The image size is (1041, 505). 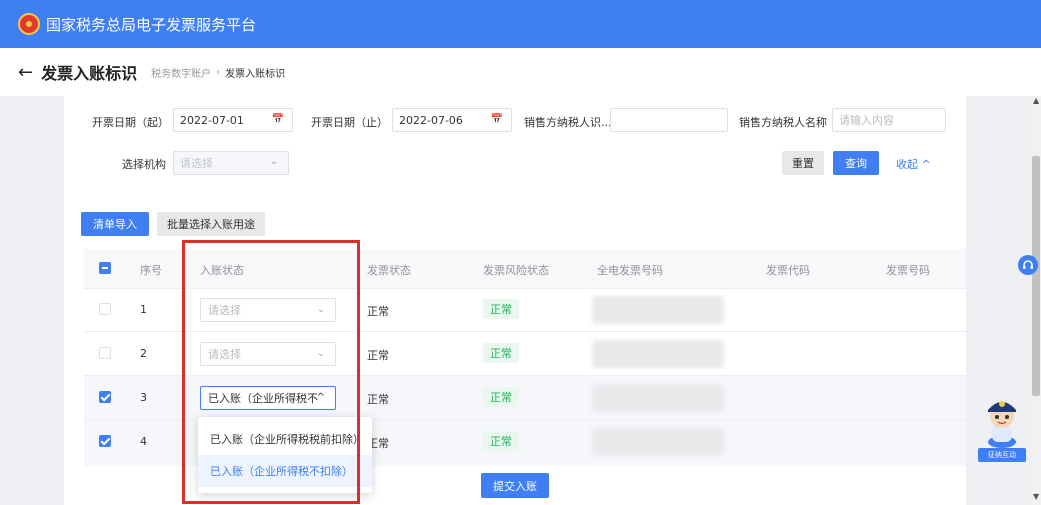 I want to click on date-to-label: 开票日期（止）, so click(x=349, y=122).